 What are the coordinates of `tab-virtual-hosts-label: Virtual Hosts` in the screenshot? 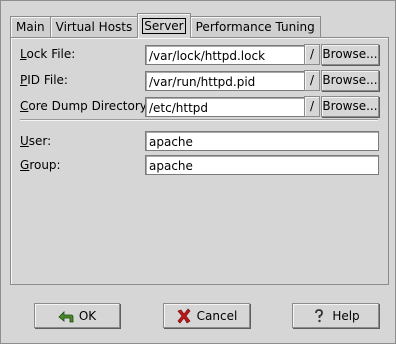 It's located at (94, 27).